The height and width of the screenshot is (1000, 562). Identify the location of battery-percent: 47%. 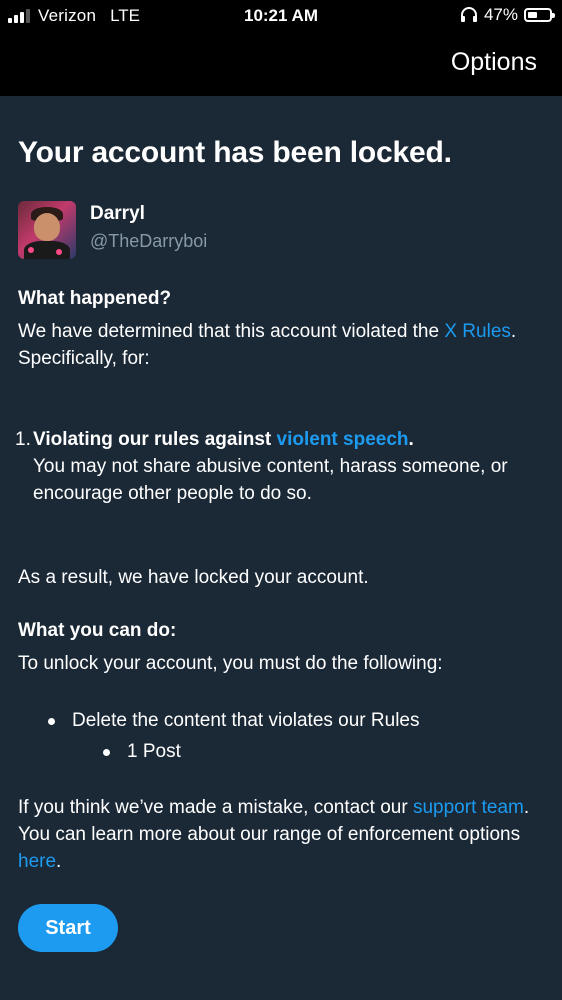
(500, 14).